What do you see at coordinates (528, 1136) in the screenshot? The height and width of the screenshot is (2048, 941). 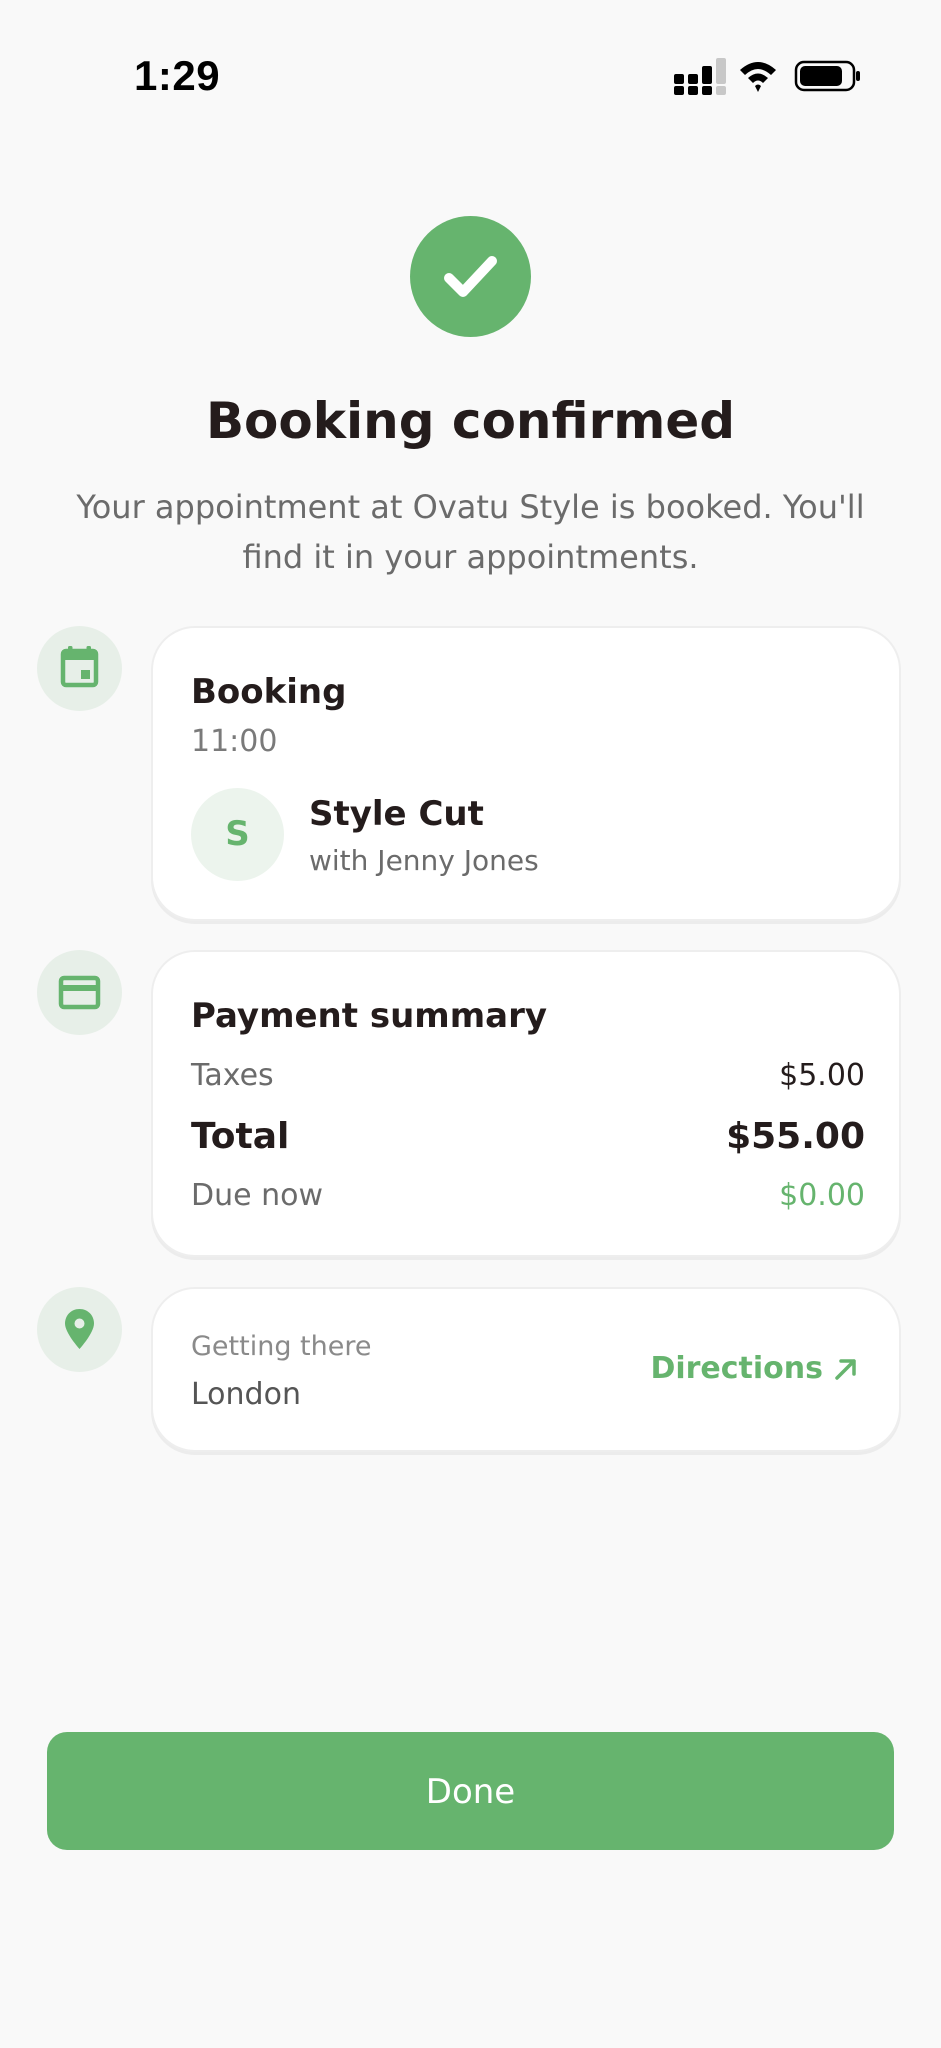 I see `payment-row-total: Total $55.00` at bounding box center [528, 1136].